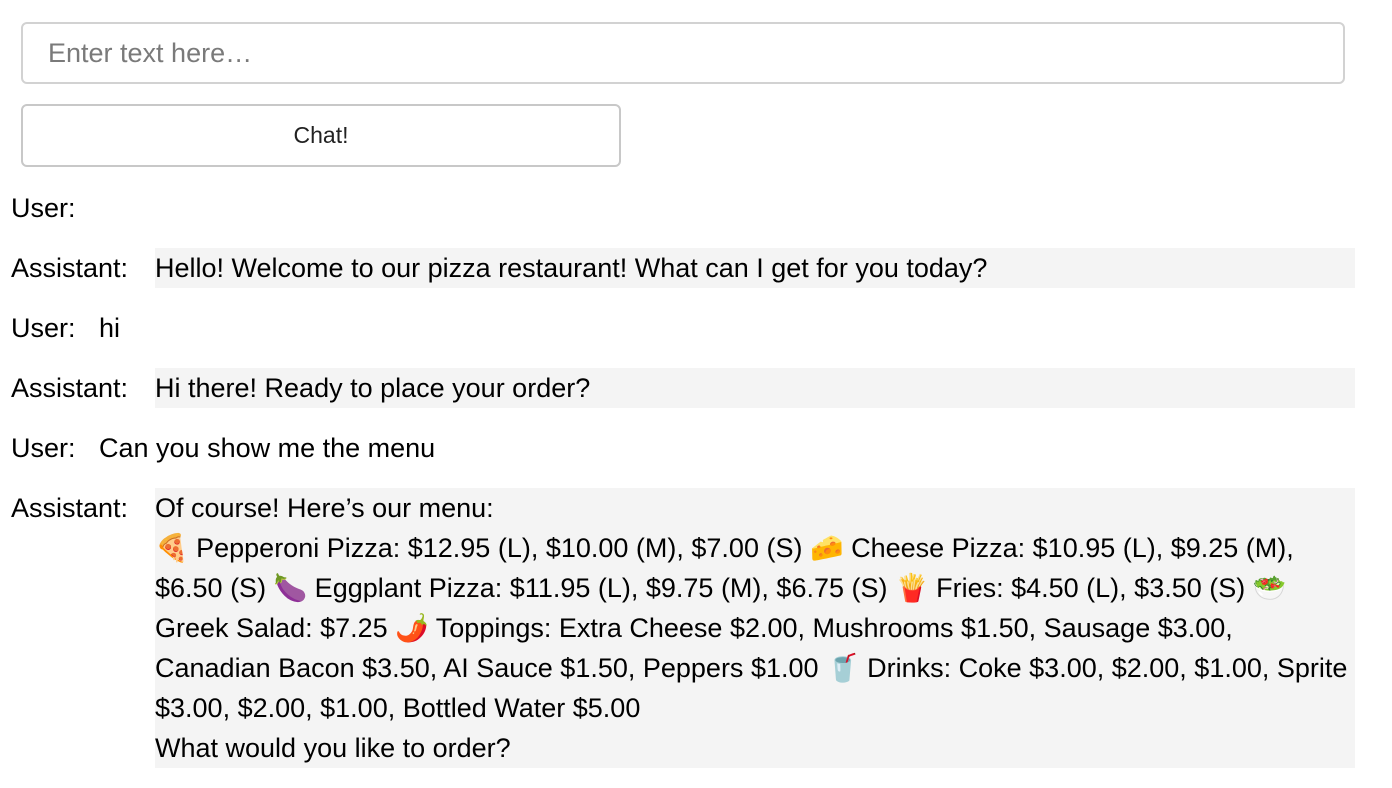 The image size is (1392, 788). Describe the element at coordinates (321, 135) in the screenshot. I see `chat-button: Chat!` at that location.